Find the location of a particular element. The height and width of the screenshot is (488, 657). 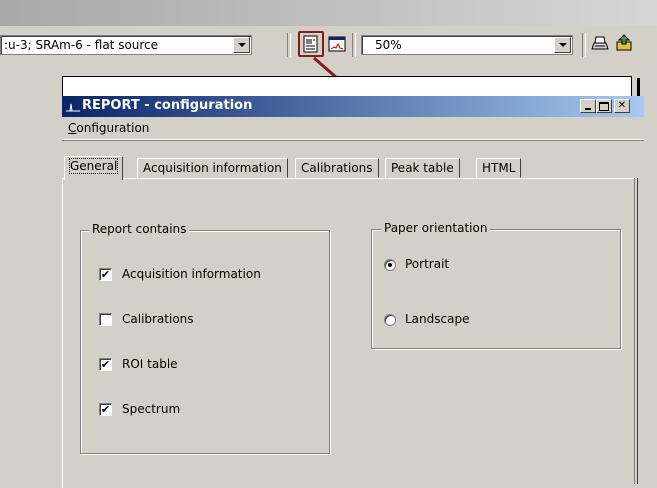

paper-orientation-label: Paper orientation is located at coordinates (436, 228).